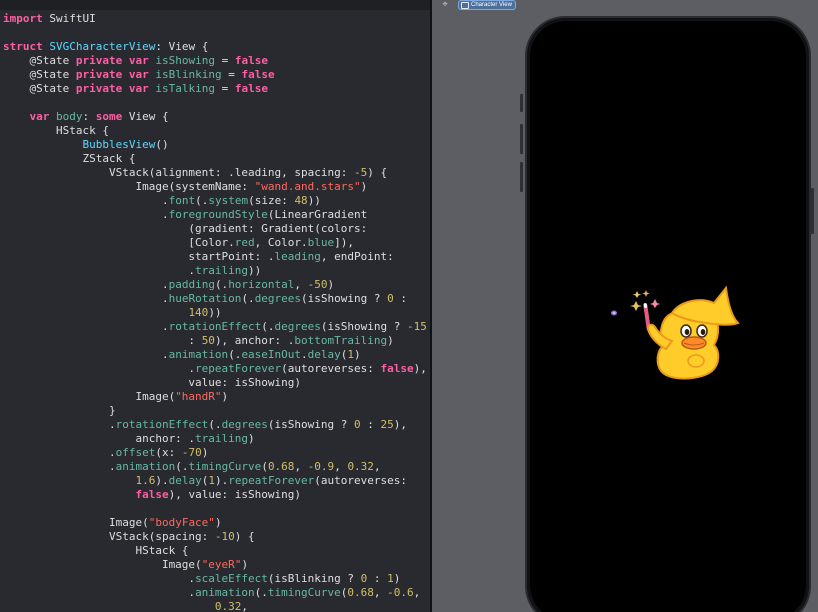  I want to click on code-token: -10, so click(224, 536).